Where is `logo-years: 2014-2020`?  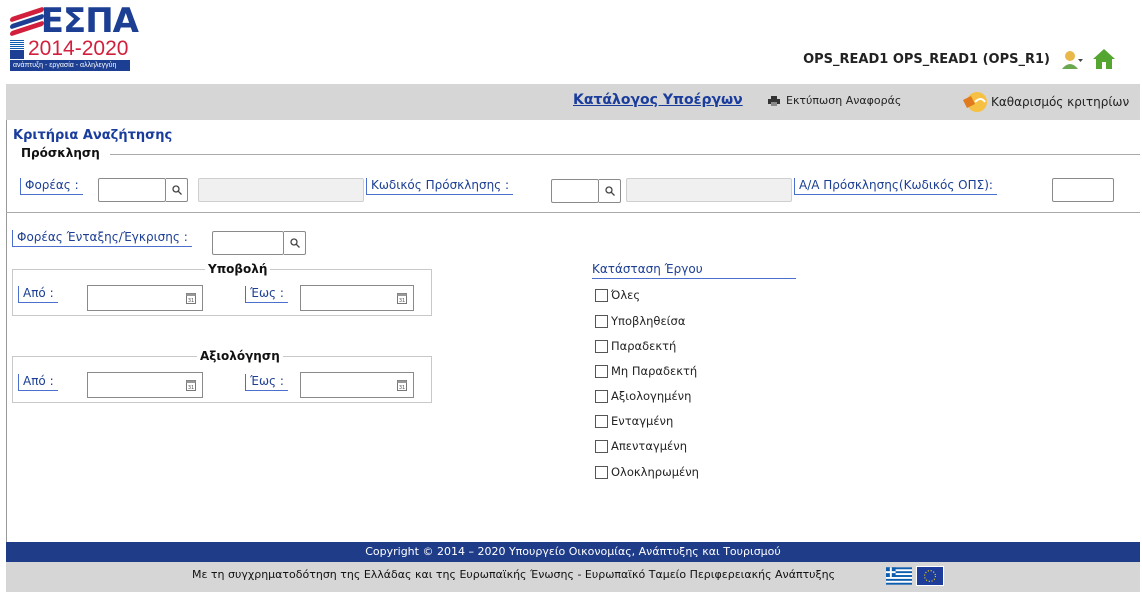
logo-years: 2014-2020 is located at coordinates (78, 48).